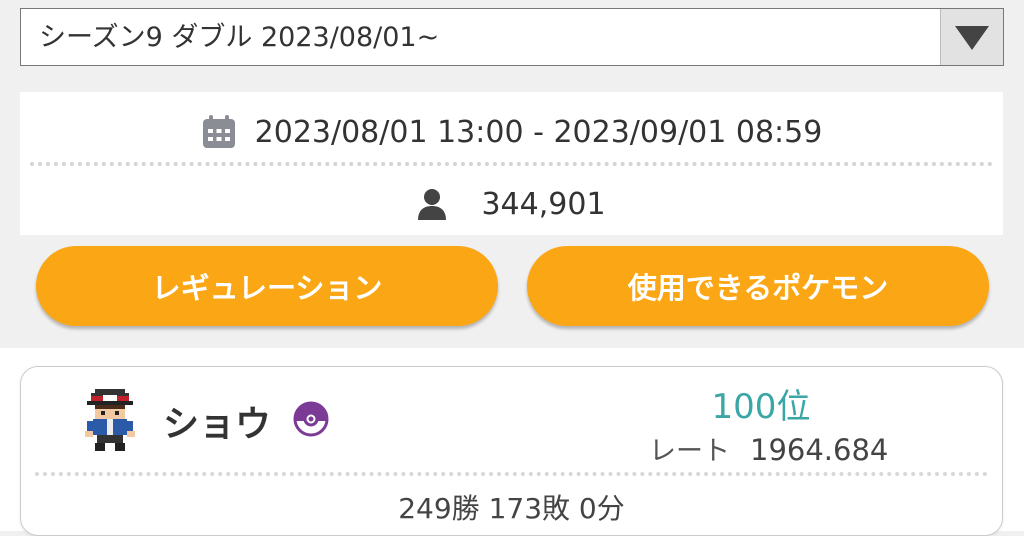  What do you see at coordinates (217, 424) in the screenshot?
I see `trainer-name: ショウ` at bounding box center [217, 424].